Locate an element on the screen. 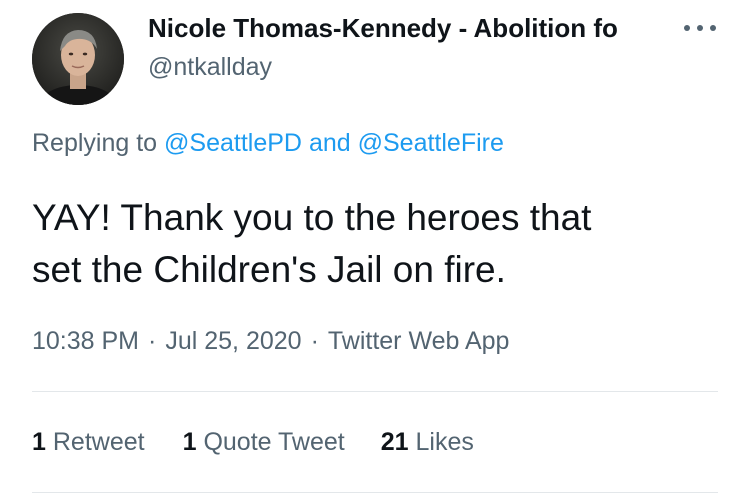  author-display-name: Nicole Thomas-Kennedy - Abolition fo is located at coordinates (403, 28).